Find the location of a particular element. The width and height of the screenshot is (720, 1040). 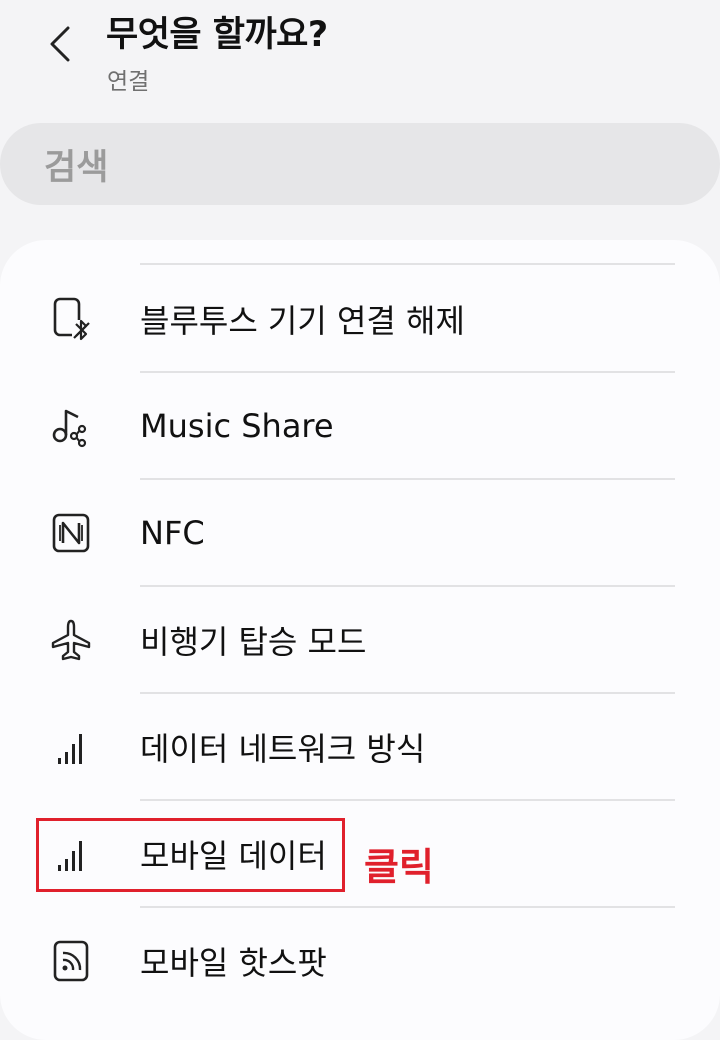

airplane-icon is located at coordinates (71, 640).